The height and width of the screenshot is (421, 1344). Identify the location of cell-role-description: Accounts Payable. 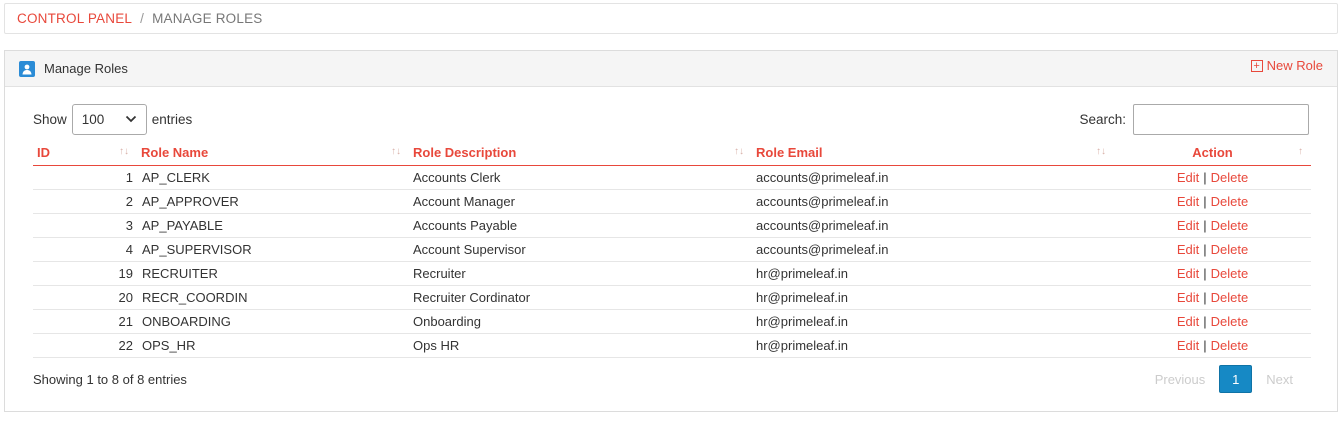
(580, 225).